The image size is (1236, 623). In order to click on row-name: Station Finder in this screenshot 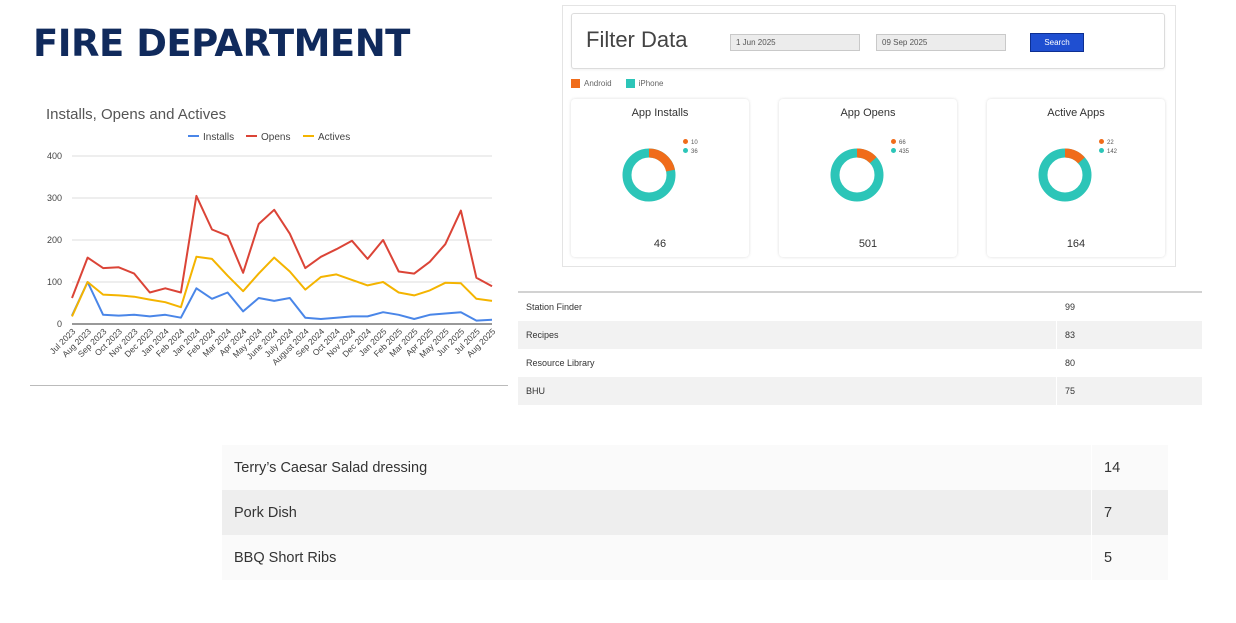, I will do `click(554, 307)`.